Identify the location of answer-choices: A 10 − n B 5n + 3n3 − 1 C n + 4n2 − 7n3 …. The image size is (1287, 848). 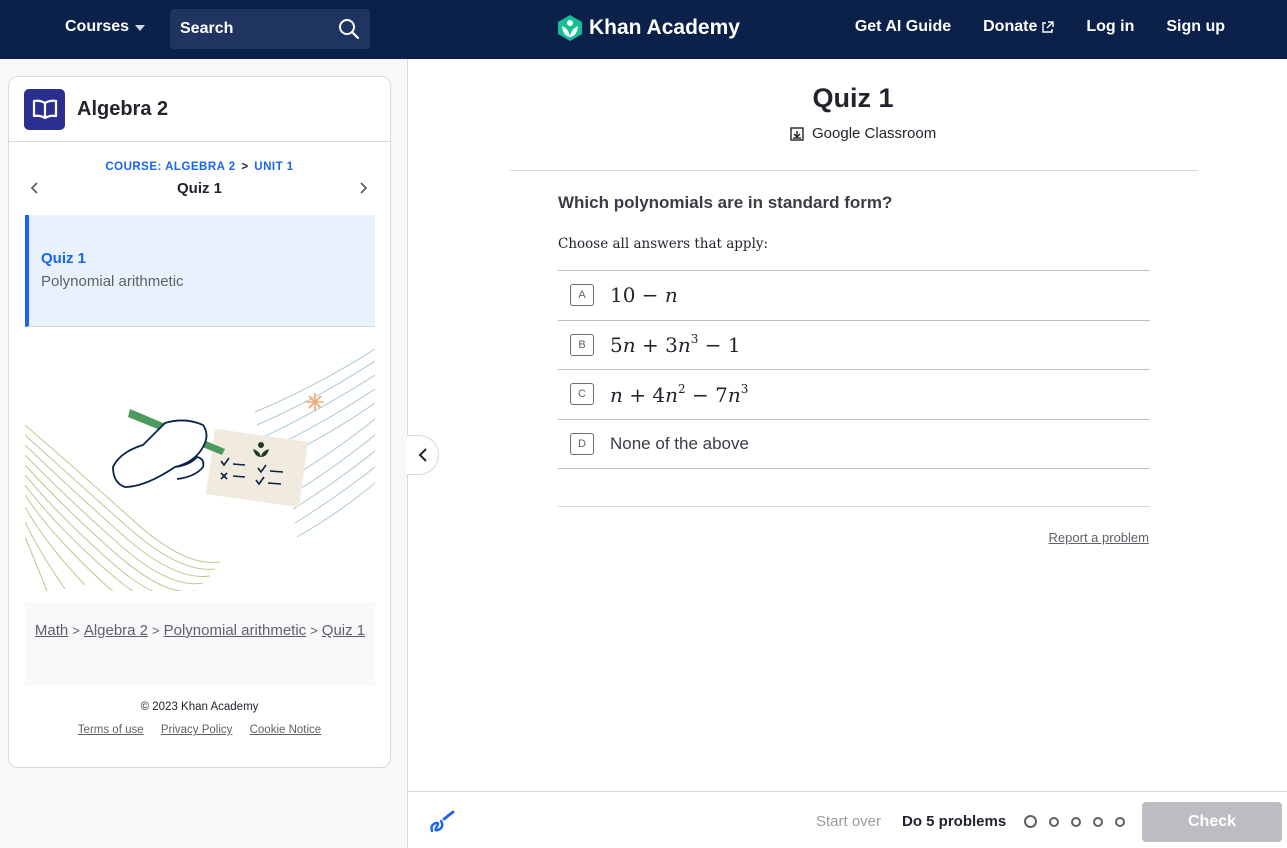
(854, 369).